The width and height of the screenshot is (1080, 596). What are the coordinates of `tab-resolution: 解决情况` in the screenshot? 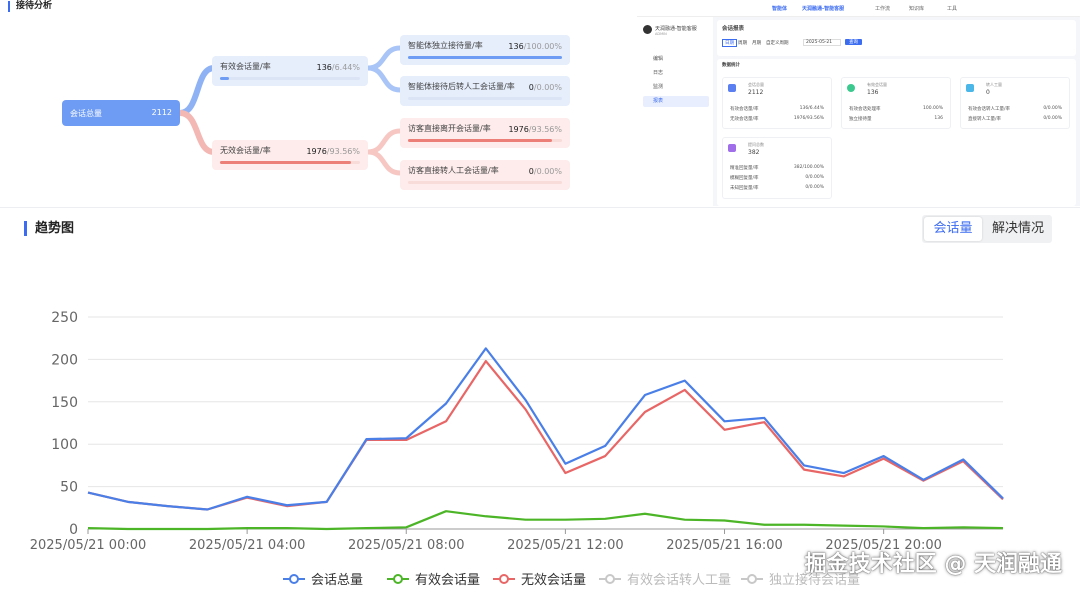 It's located at (1018, 229).